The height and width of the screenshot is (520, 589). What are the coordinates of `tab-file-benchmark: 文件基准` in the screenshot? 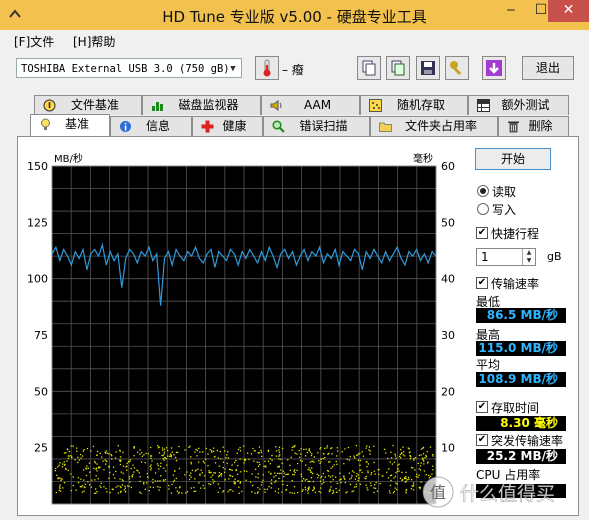 It's located at (88, 105).